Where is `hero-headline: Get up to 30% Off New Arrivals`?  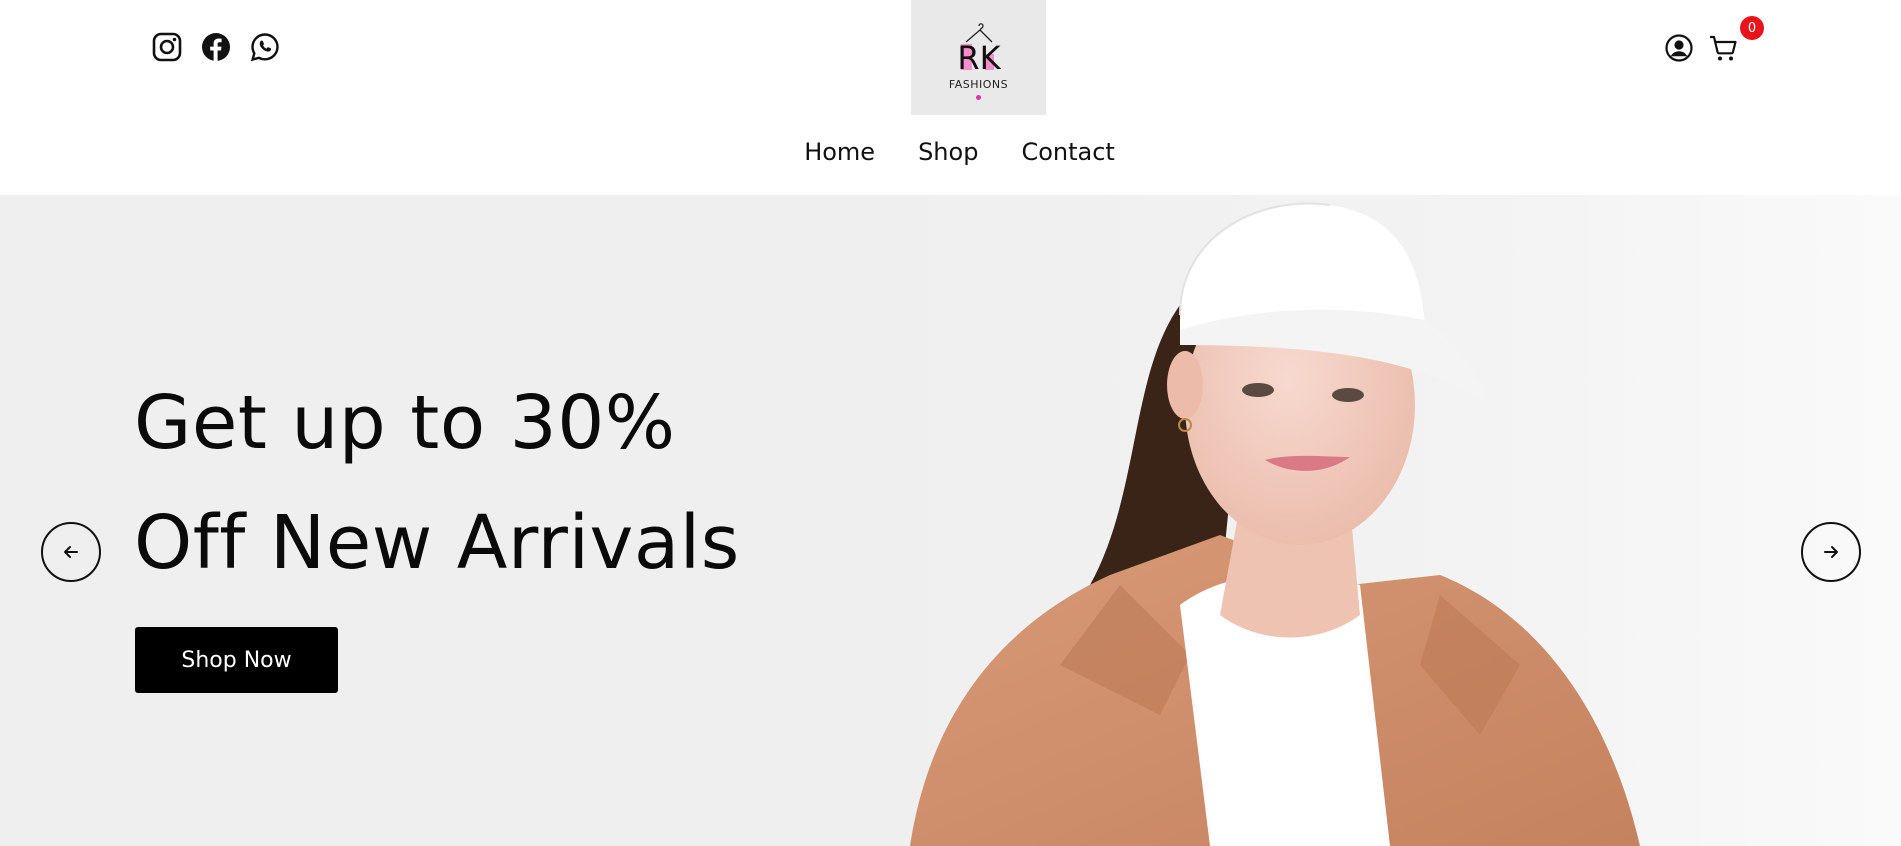 hero-headline: Get up to 30% Off New Arrivals is located at coordinates (437, 483).